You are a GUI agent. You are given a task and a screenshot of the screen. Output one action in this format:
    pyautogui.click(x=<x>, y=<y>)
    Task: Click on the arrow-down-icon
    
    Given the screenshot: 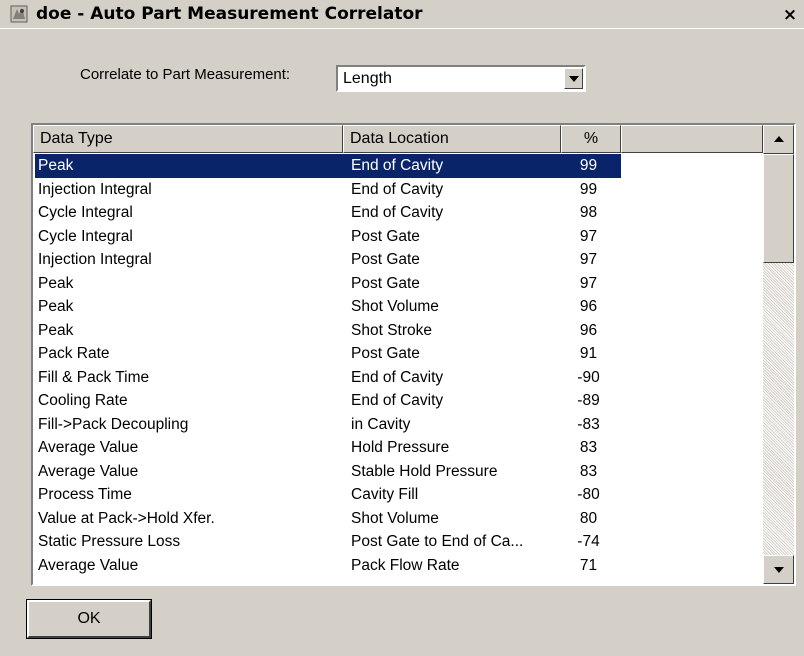 What is the action you would take?
    pyautogui.click(x=779, y=570)
    